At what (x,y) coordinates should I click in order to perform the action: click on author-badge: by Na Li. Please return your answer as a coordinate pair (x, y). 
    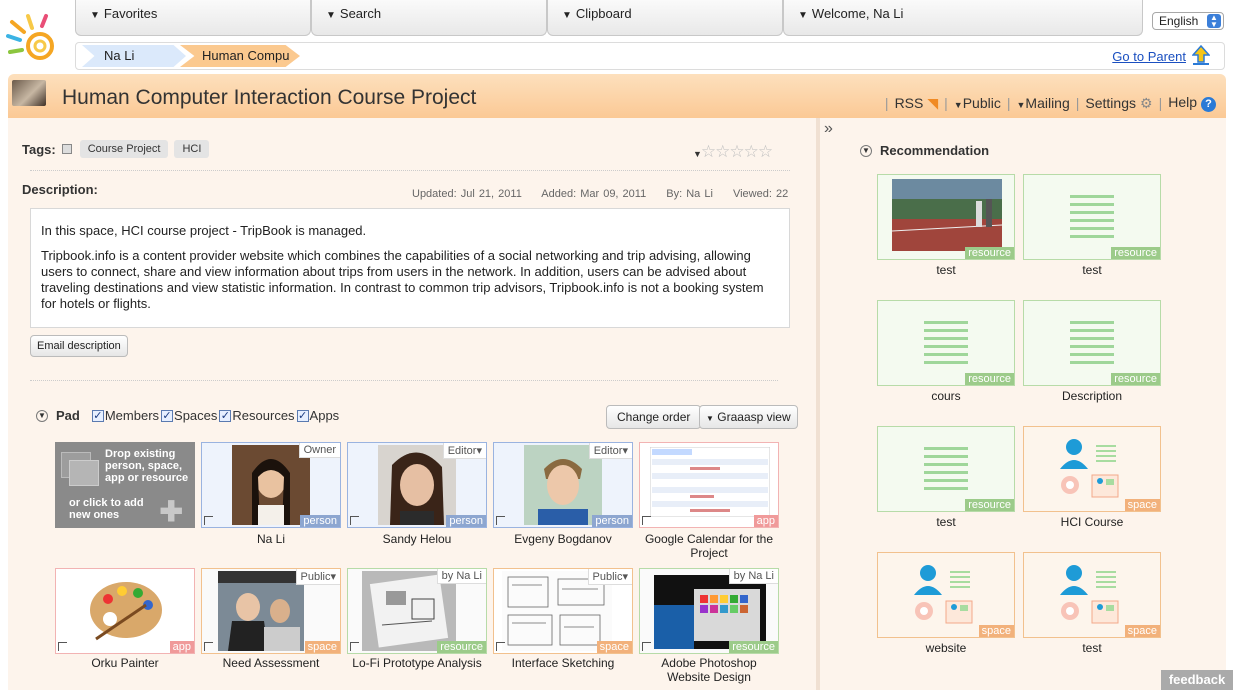
    Looking at the image, I should click on (753, 576).